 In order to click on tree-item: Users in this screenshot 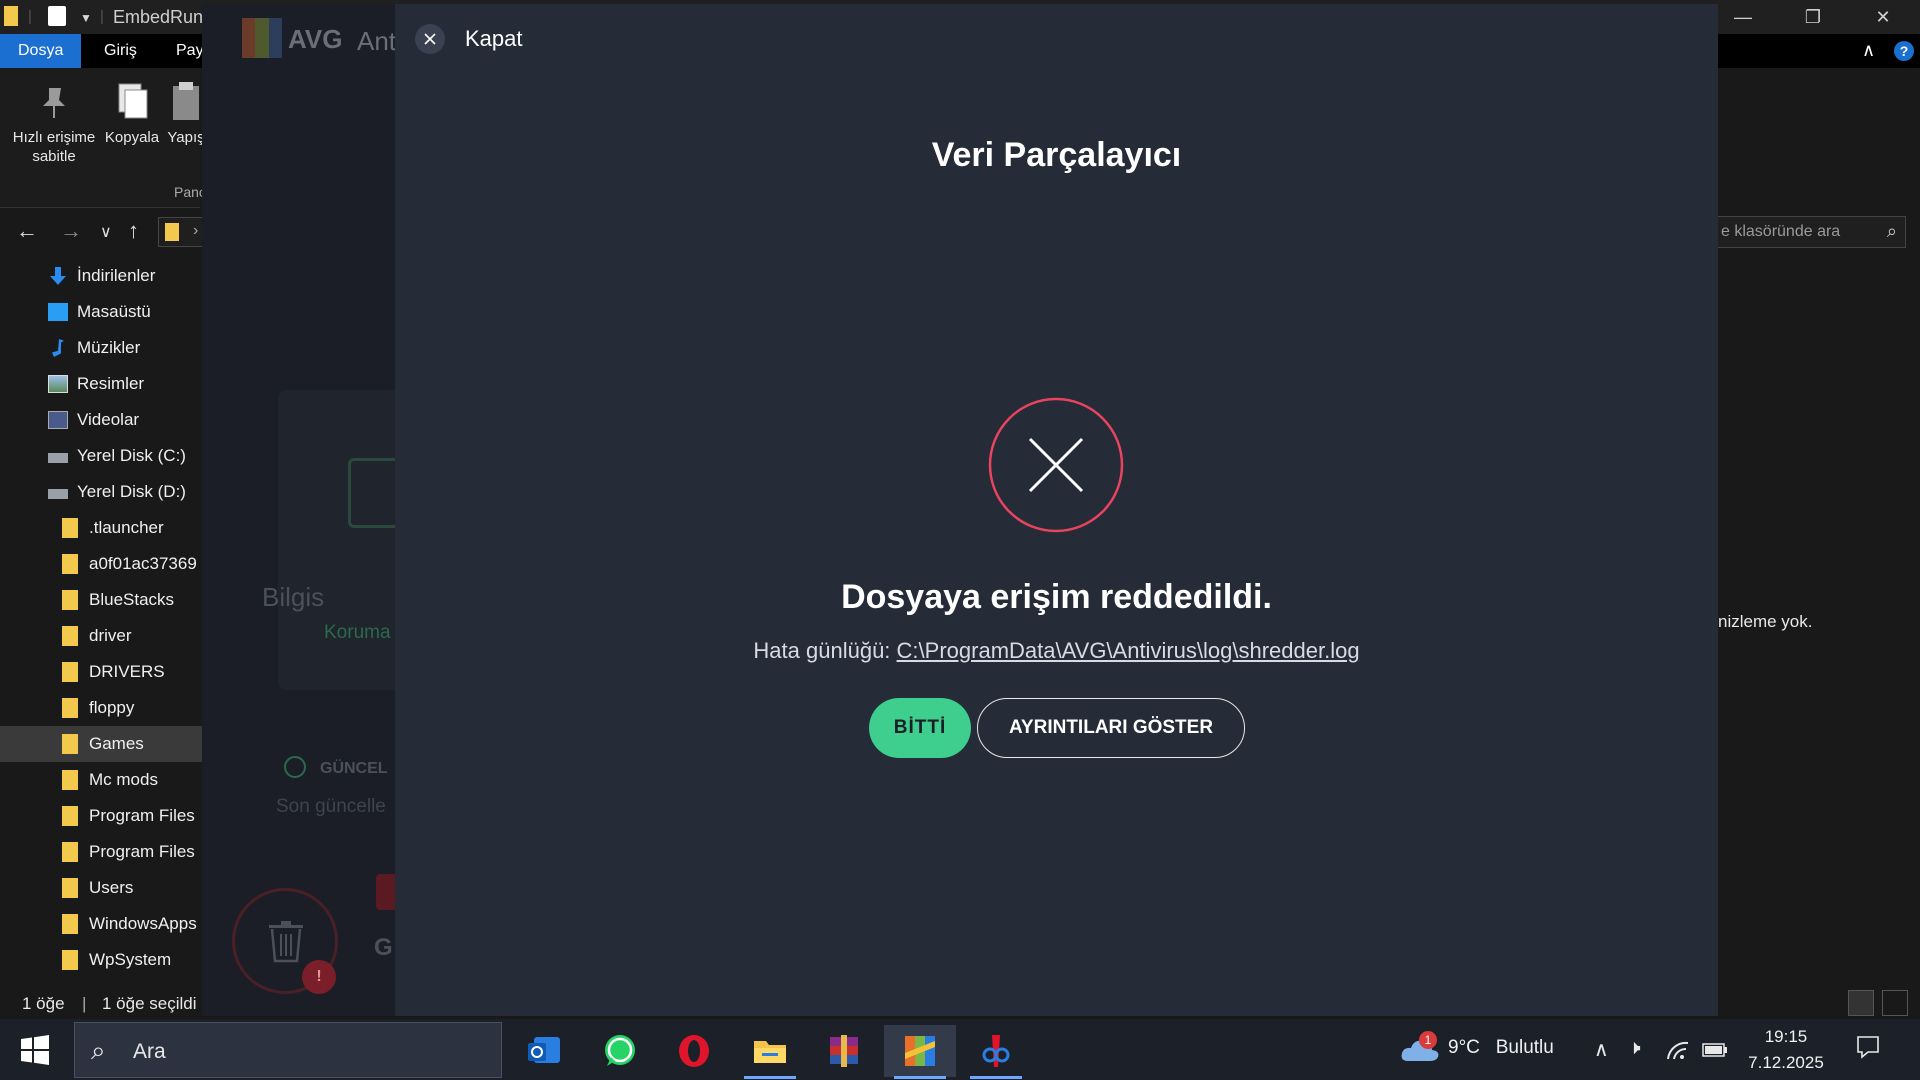, I will do `click(102, 888)`.